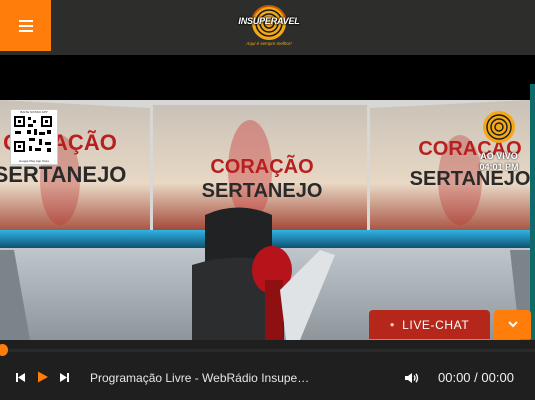 The image size is (535, 400). Describe the element at coordinates (532, 212) in the screenshot. I see `right-edge-bar` at that location.